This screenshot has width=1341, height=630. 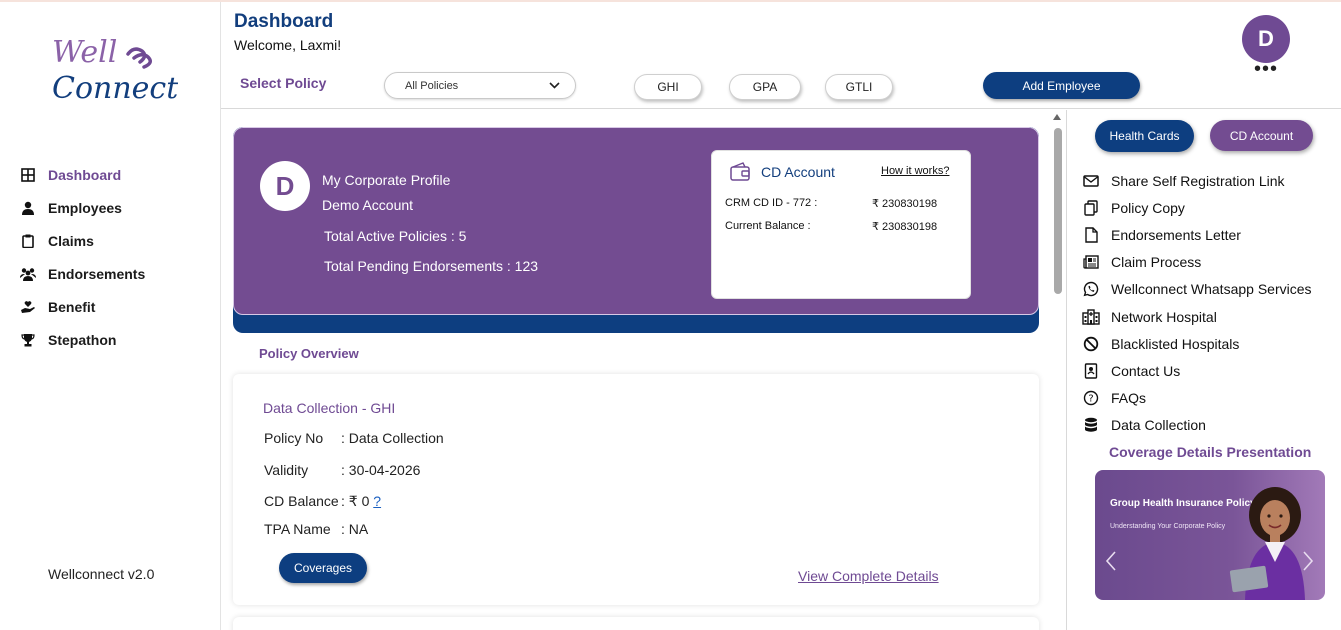 I want to click on carousel-next-icon, so click(x=1308, y=563).